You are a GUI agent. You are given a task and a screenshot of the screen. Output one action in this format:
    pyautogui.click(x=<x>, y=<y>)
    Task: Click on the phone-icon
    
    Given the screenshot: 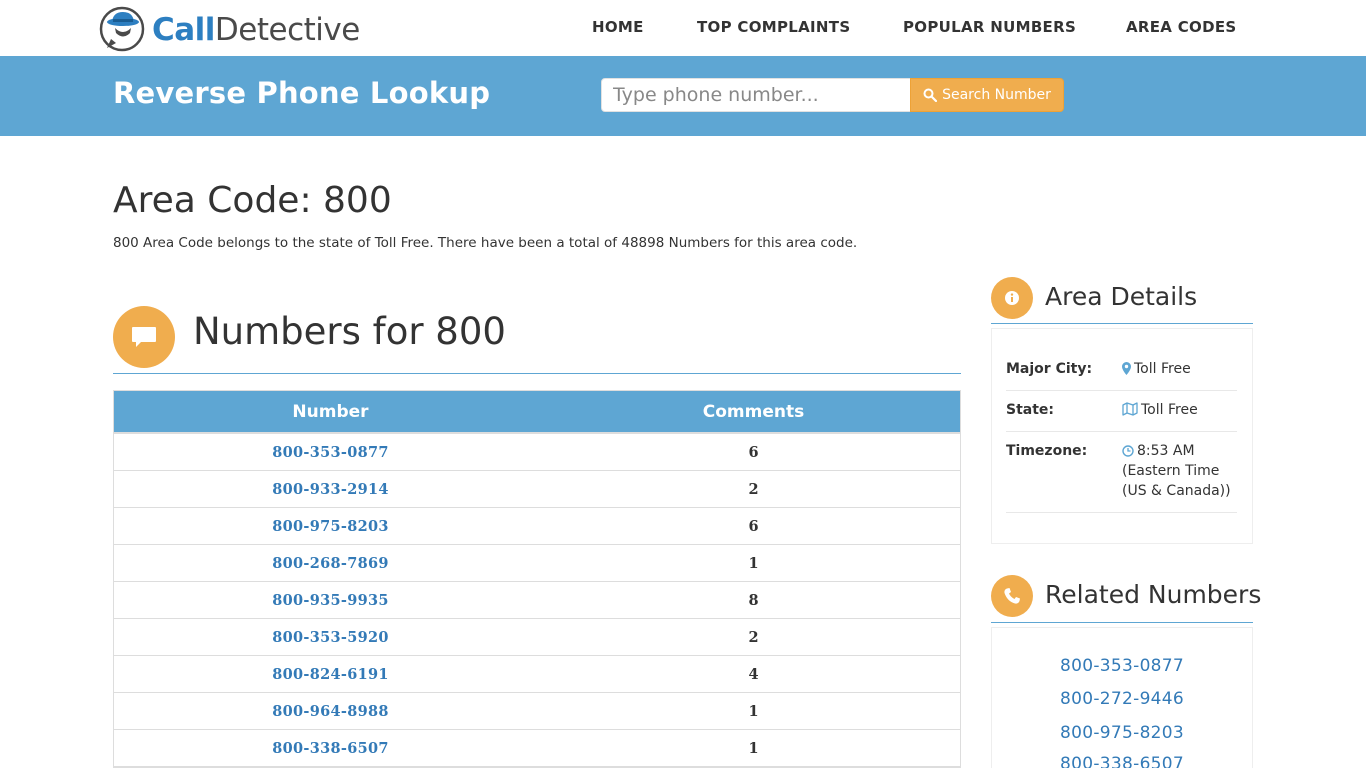 What is the action you would take?
    pyautogui.click(x=1012, y=596)
    